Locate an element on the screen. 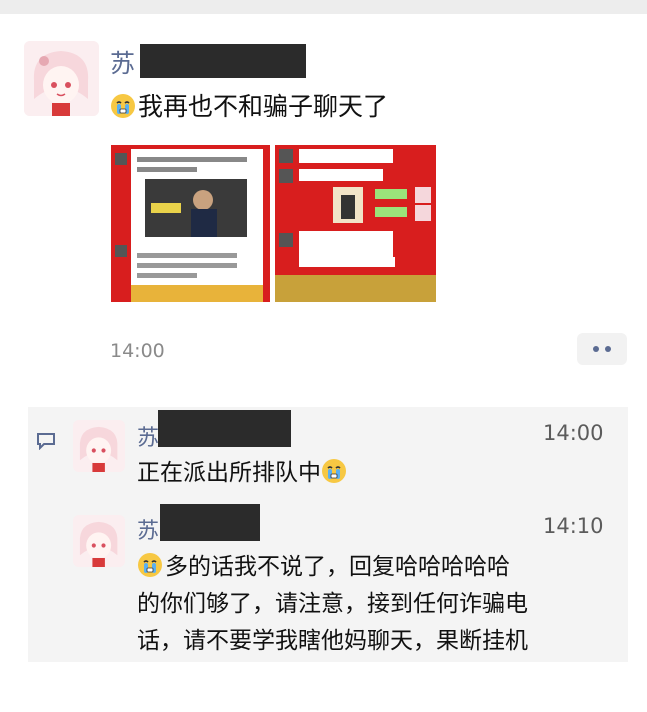 Image resolution: width=647 pixels, height=712 pixels. post-text: 我再也不和骗子聊天了 is located at coordinates (249, 107).